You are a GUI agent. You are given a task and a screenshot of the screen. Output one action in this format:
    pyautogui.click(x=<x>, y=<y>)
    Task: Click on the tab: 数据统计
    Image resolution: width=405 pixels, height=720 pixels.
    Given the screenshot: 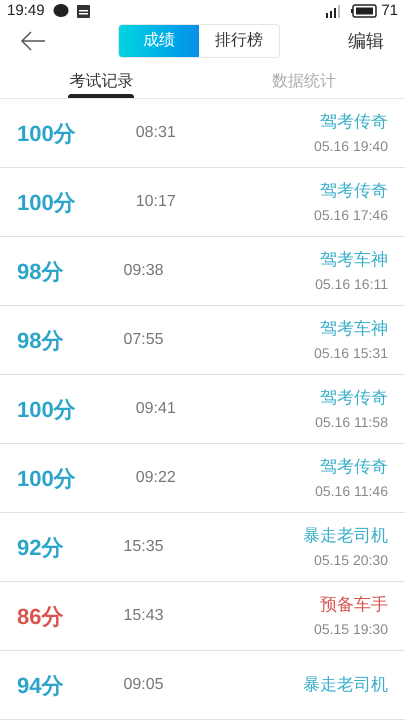 What is the action you would take?
    pyautogui.click(x=303, y=79)
    